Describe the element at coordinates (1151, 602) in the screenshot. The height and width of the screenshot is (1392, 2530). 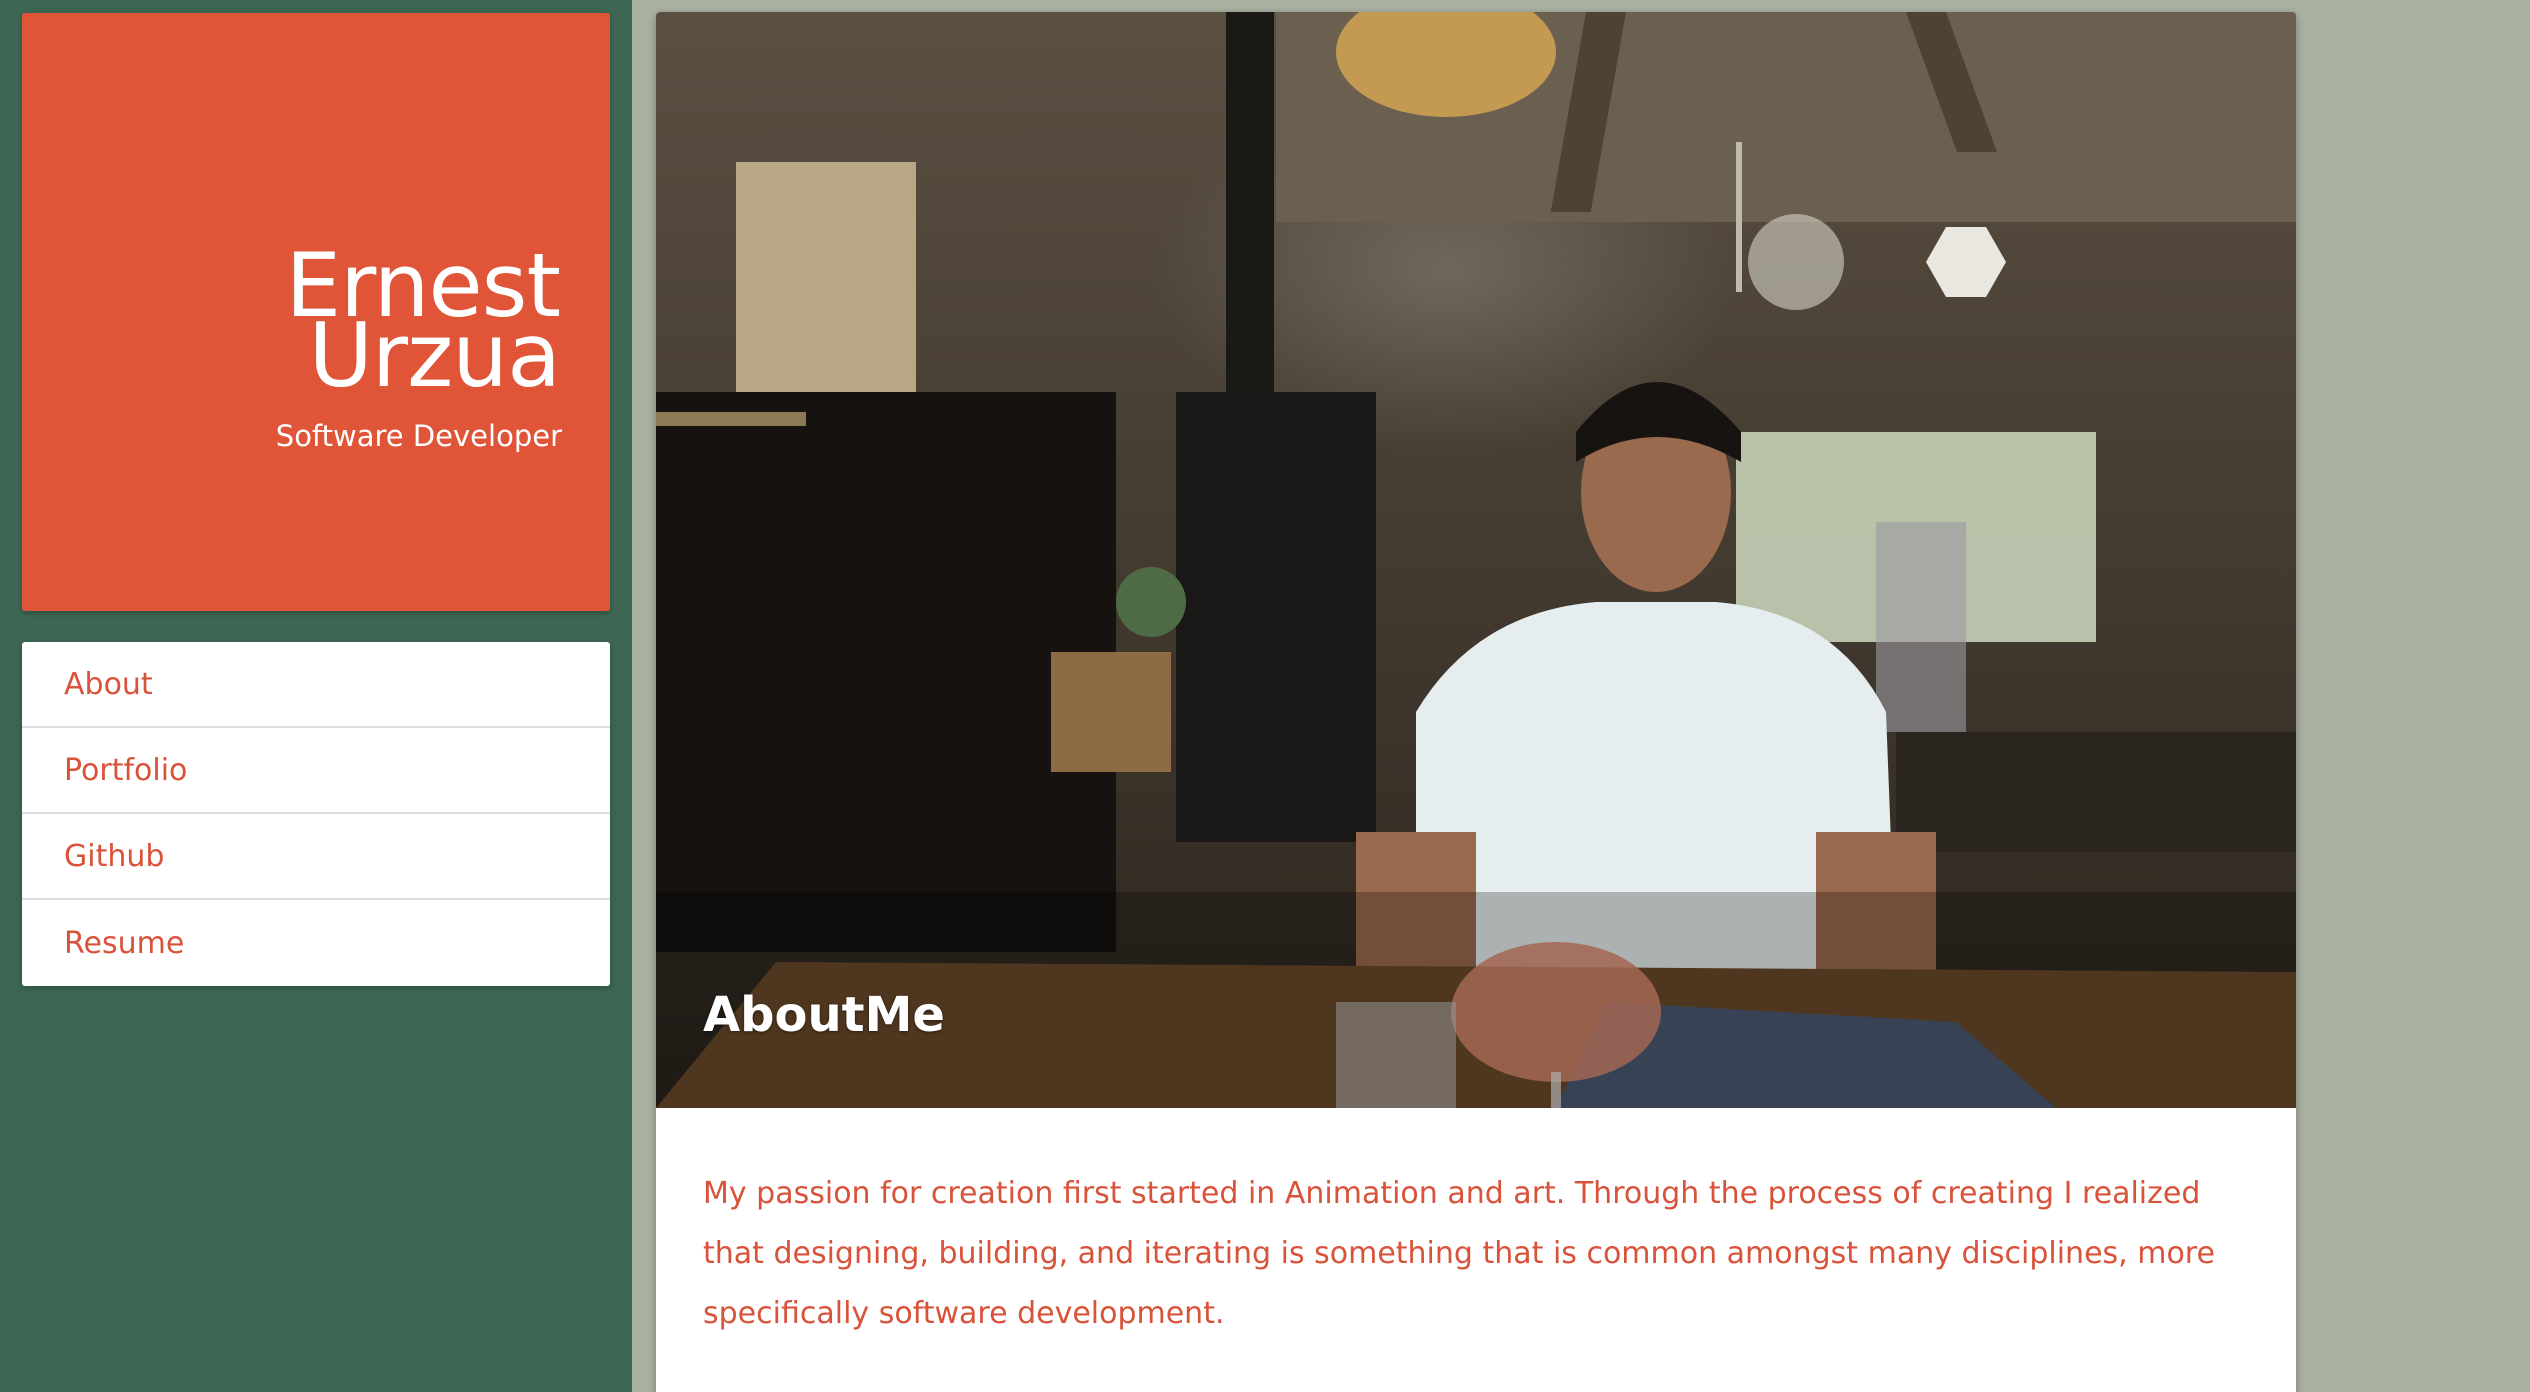
I see `plant` at that location.